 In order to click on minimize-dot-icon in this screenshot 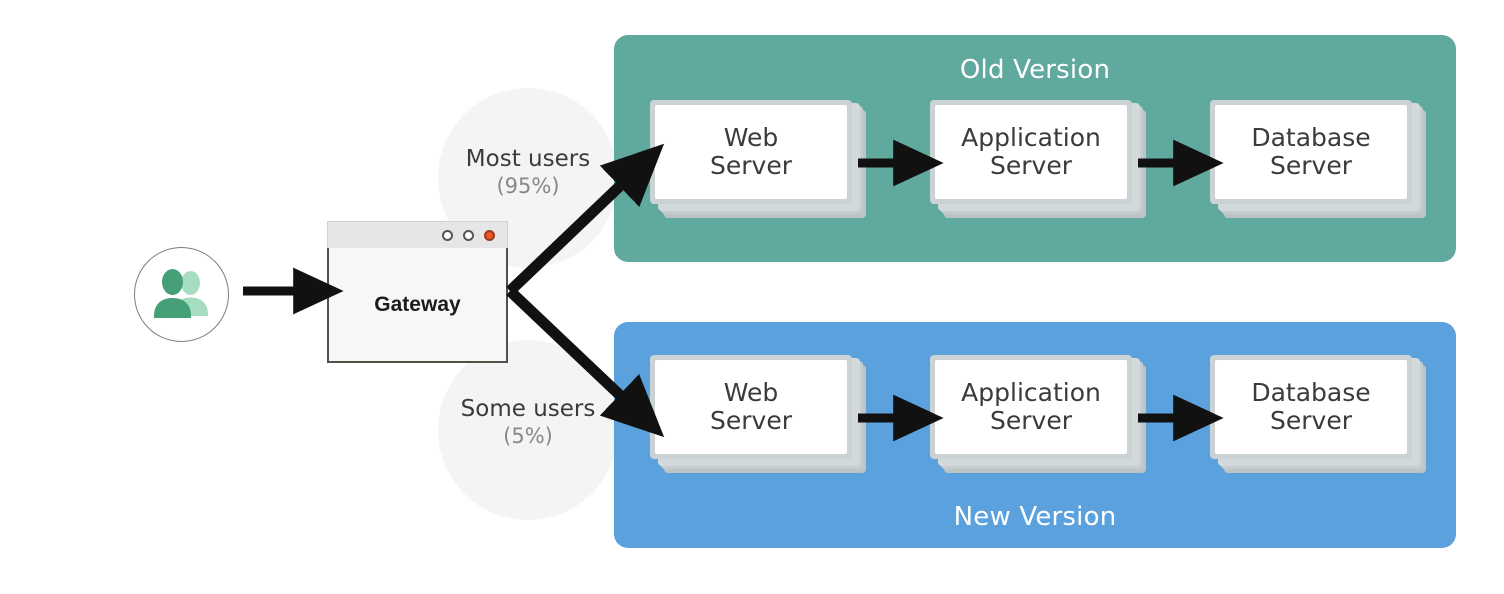, I will do `click(447, 235)`.